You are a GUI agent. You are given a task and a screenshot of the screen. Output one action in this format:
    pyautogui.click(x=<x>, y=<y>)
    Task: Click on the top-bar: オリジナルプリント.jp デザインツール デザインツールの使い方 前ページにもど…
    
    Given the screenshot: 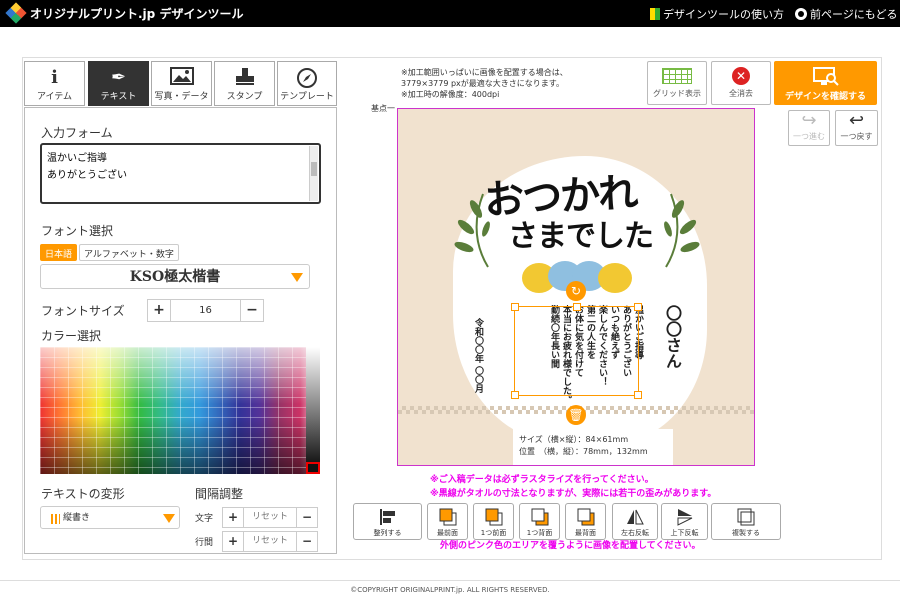 What is the action you would take?
    pyautogui.click(x=450, y=13)
    